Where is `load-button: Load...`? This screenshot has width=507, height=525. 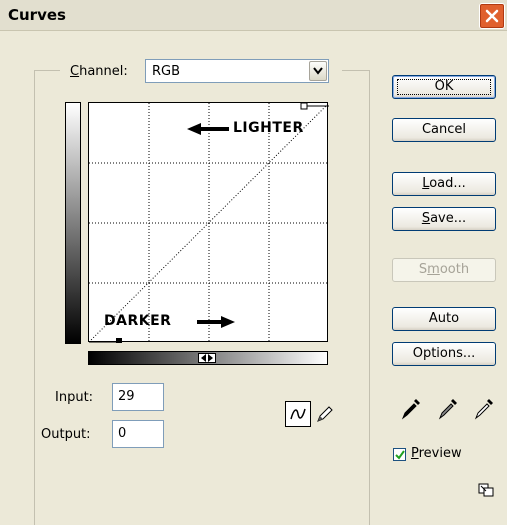 load-button: Load... is located at coordinates (444, 184).